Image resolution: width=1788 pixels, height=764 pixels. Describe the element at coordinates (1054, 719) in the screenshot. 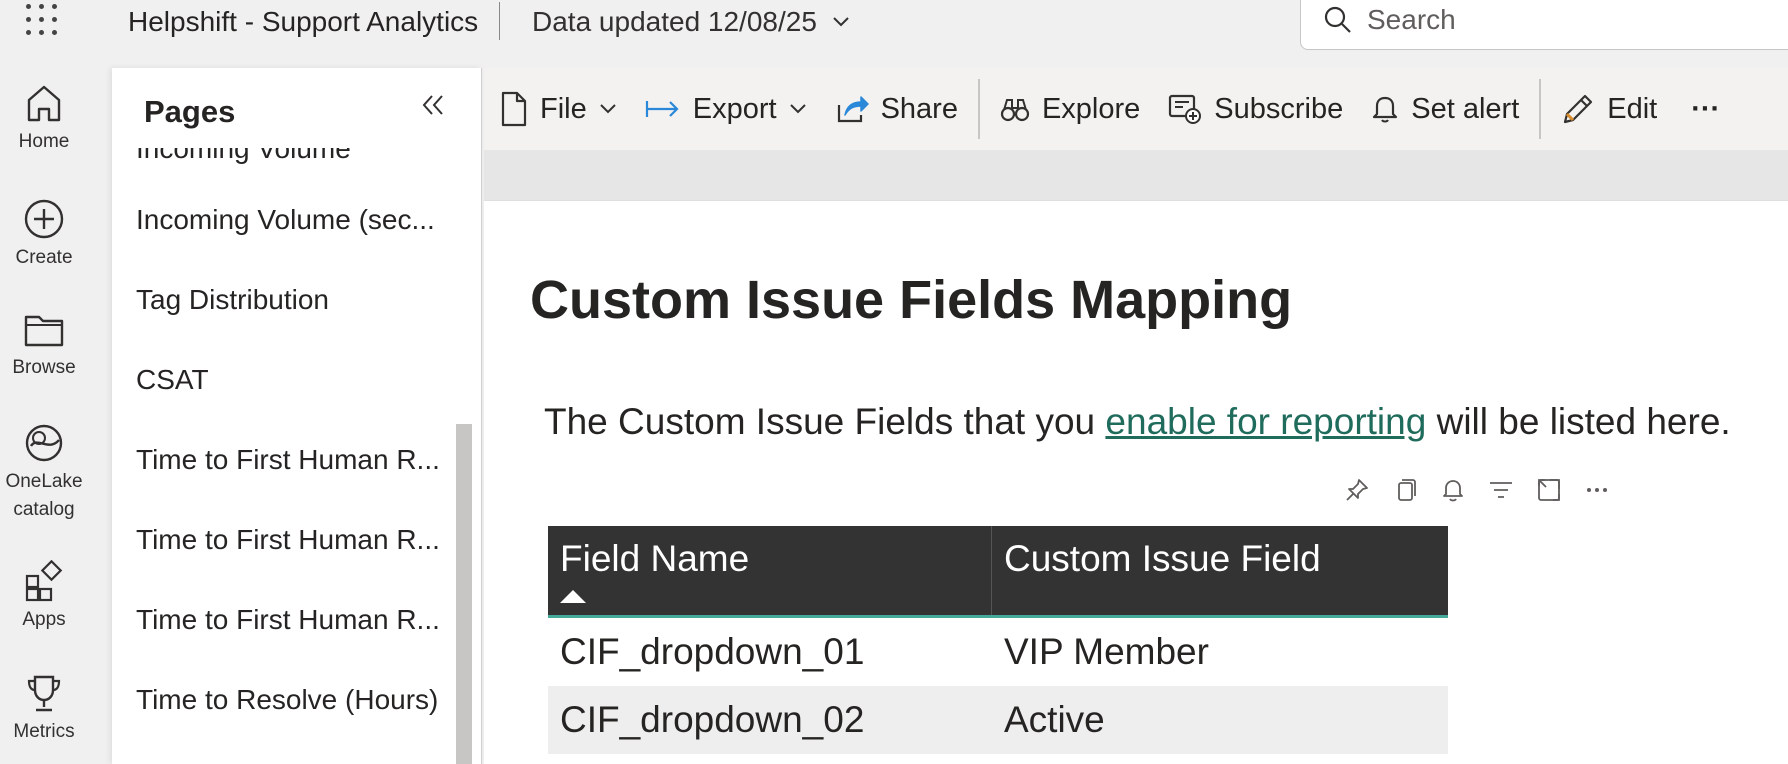

I see `table-cell: Active` at that location.